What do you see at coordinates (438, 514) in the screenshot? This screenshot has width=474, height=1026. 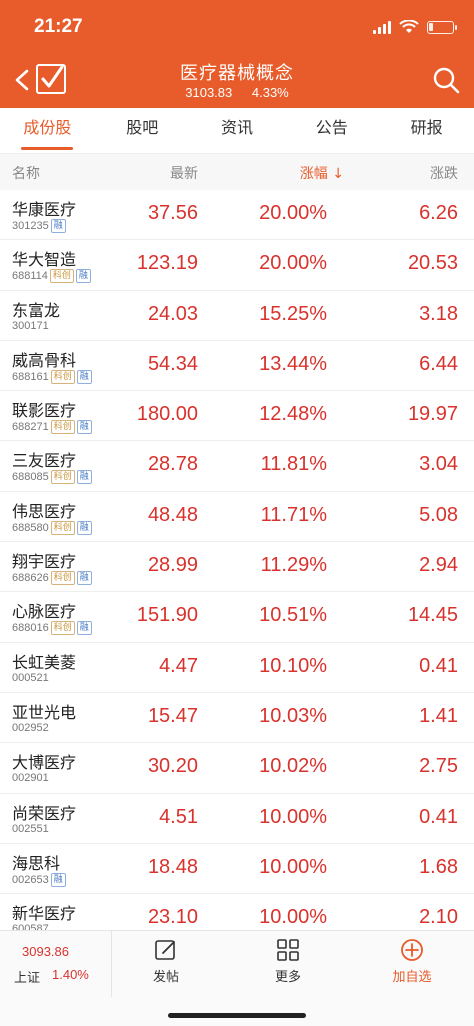 I see `stock-change: 5.08` at bounding box center [438, 514].